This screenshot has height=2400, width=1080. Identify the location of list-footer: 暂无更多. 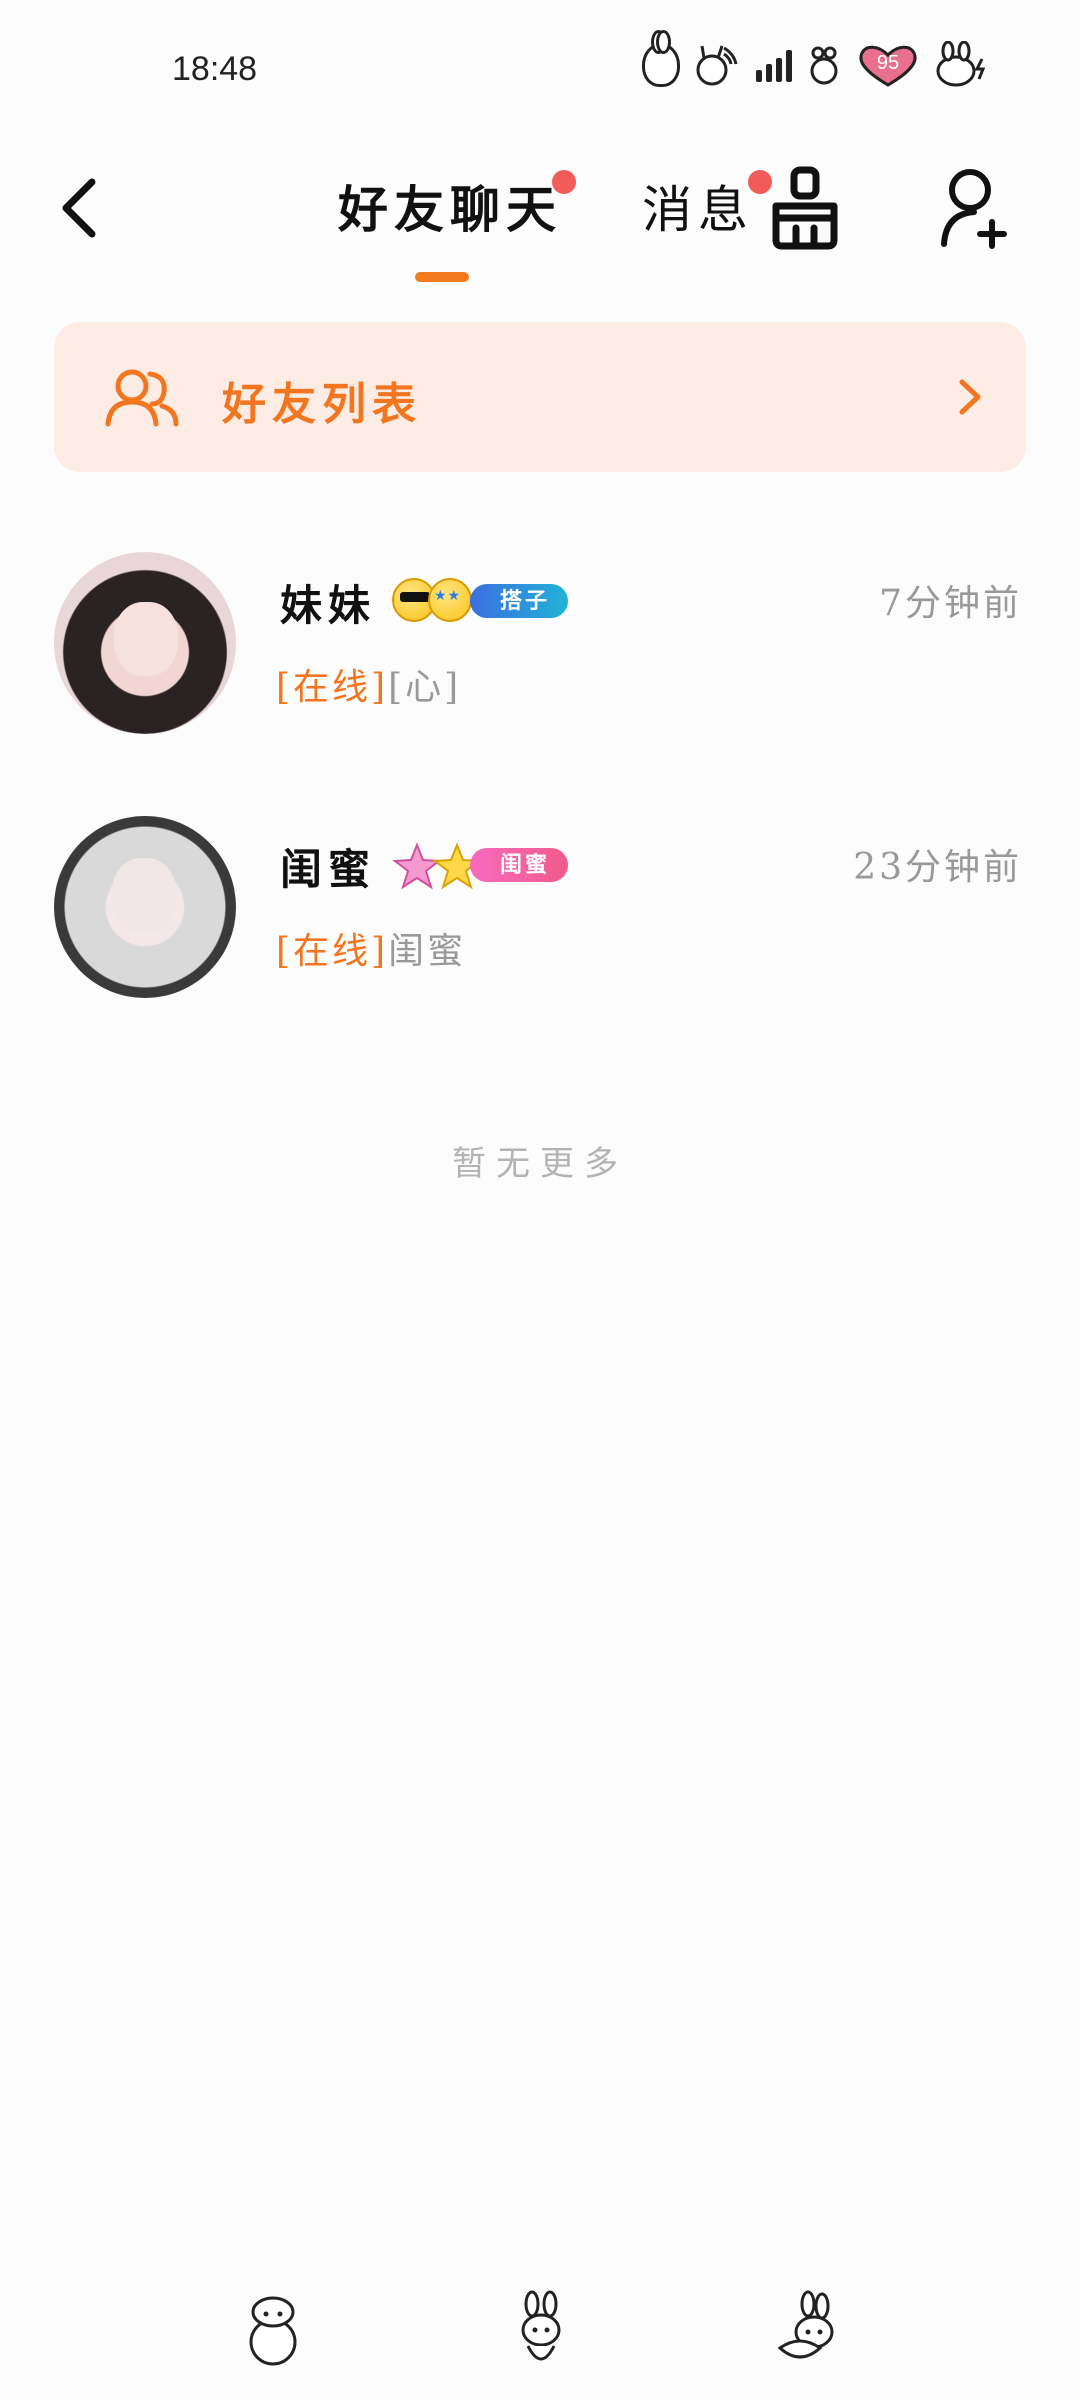
(540, 1164).